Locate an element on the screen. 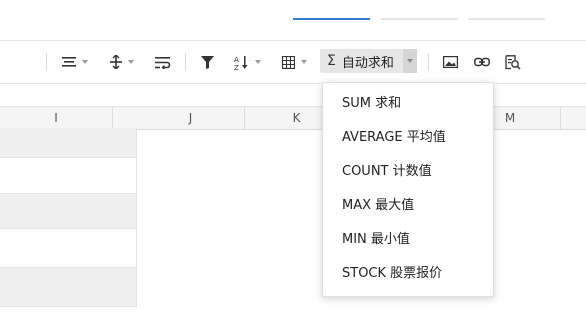  find-icon is located at coordinates (513, 62).